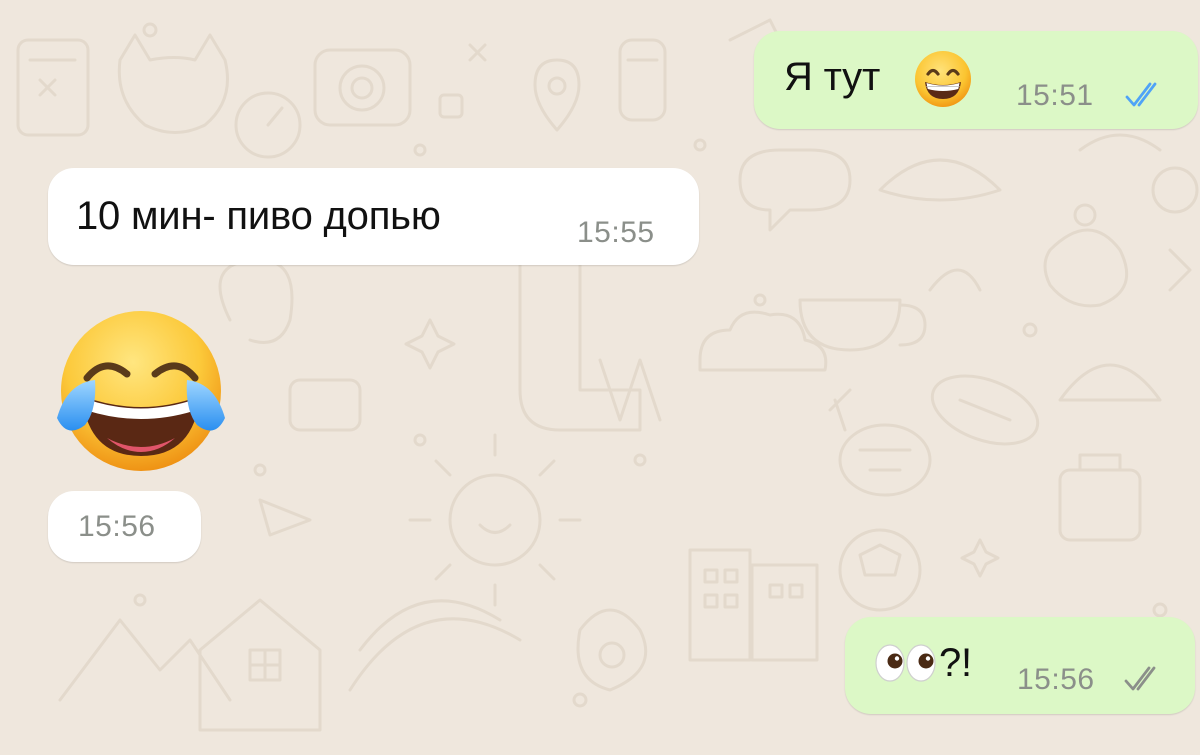 This screenshot has width=1200, height=755. Describe the element at coordinates (1140, 678) in the screenshot. I see `double-check-delivered-icon` at that location.